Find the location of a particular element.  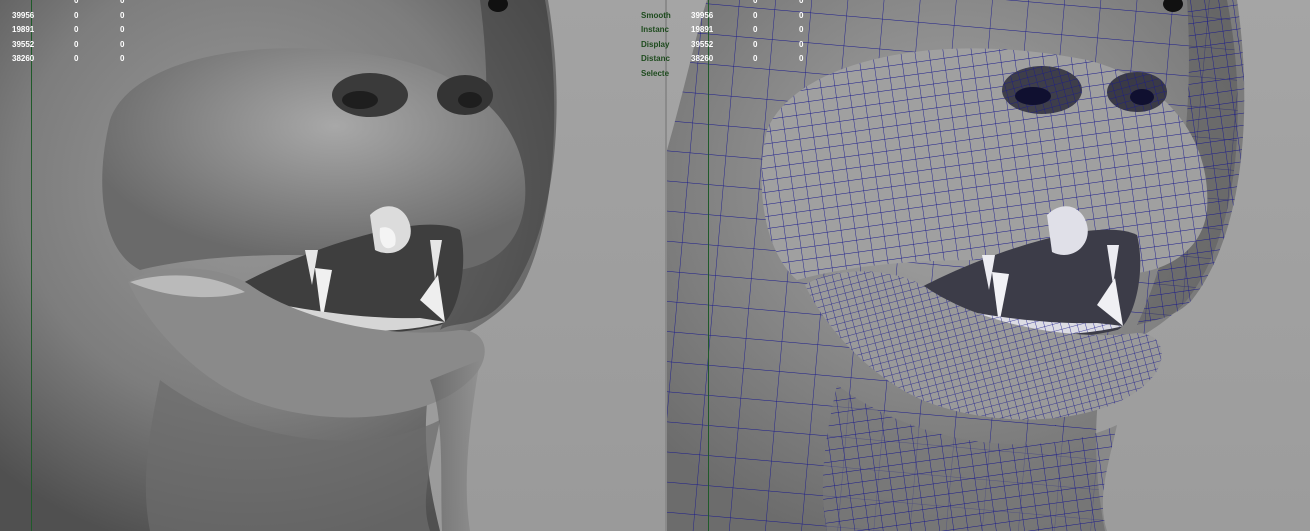

hud-label: Instanc is located at coordinates (655, 29).